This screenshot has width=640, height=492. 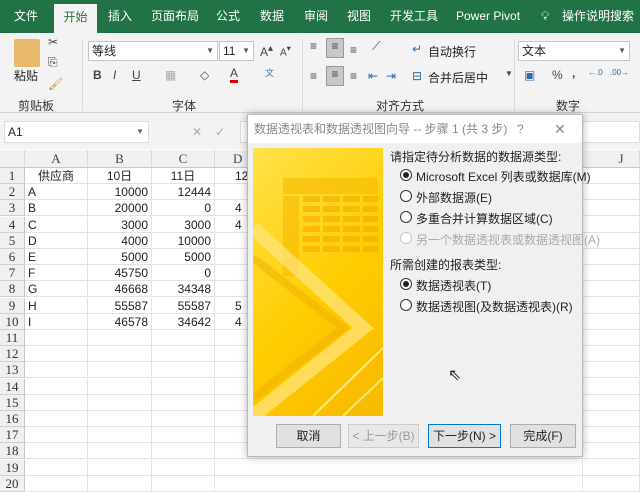 I want to click on tab-formulas: 公式, so click(x=228, y=16).